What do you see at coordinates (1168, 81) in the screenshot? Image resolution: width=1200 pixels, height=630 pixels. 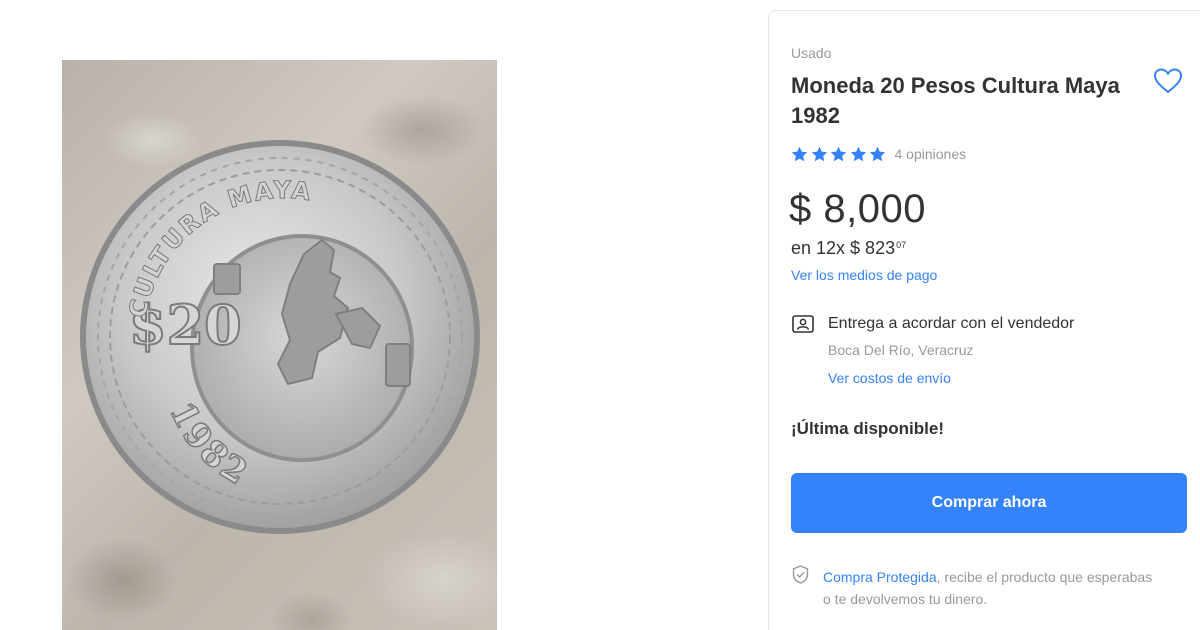 I see `heart-icon` at bounding box center [1168, 81].